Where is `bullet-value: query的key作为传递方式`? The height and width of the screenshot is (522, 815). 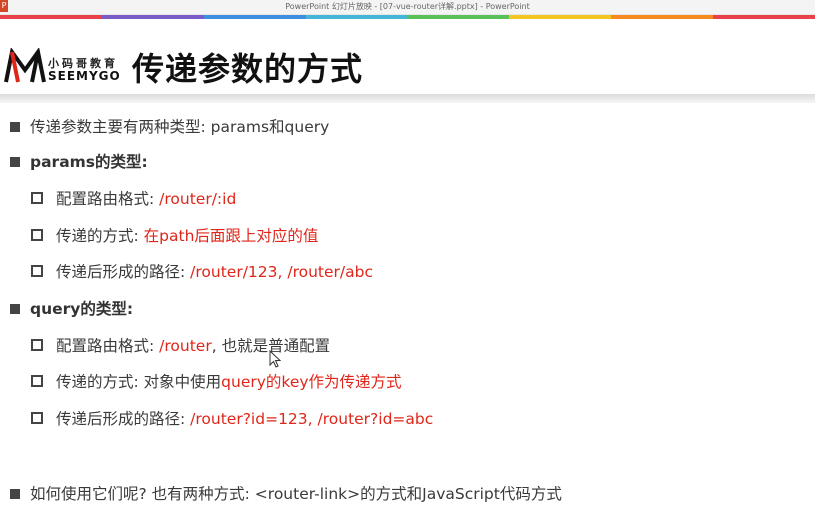 bullet-value: query的key作为传递方式 is located at coordinates (311, 382).